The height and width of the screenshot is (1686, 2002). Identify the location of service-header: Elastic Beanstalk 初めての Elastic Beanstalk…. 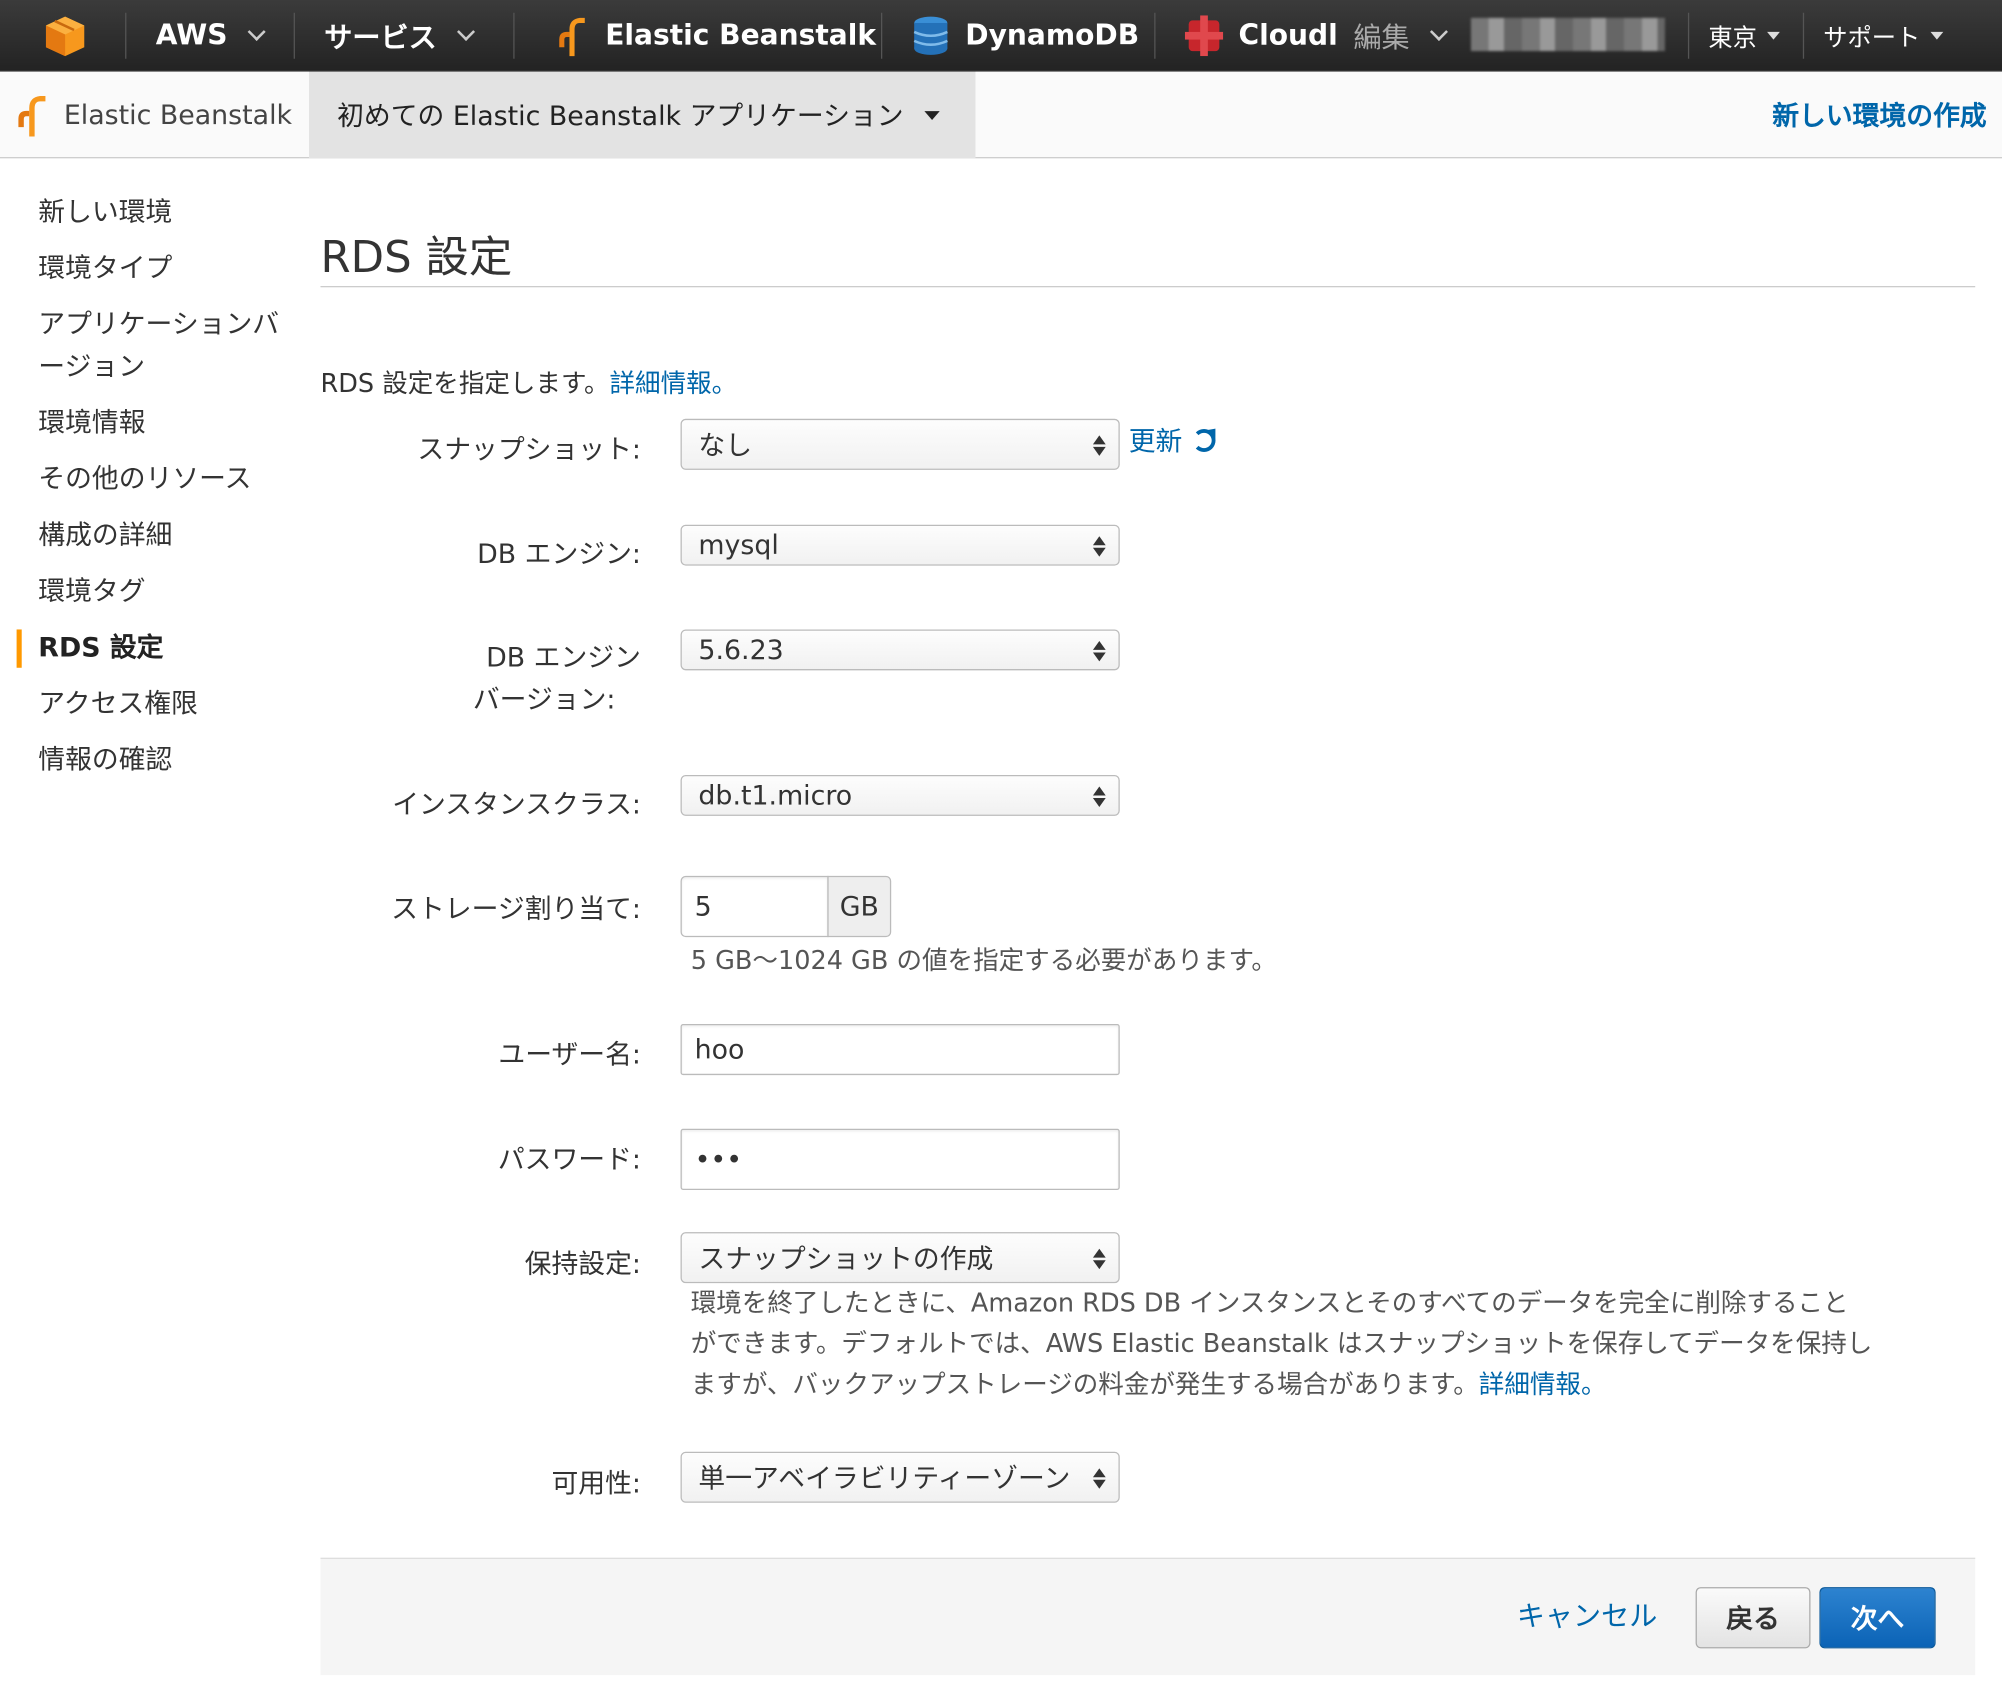
(1001, 115).